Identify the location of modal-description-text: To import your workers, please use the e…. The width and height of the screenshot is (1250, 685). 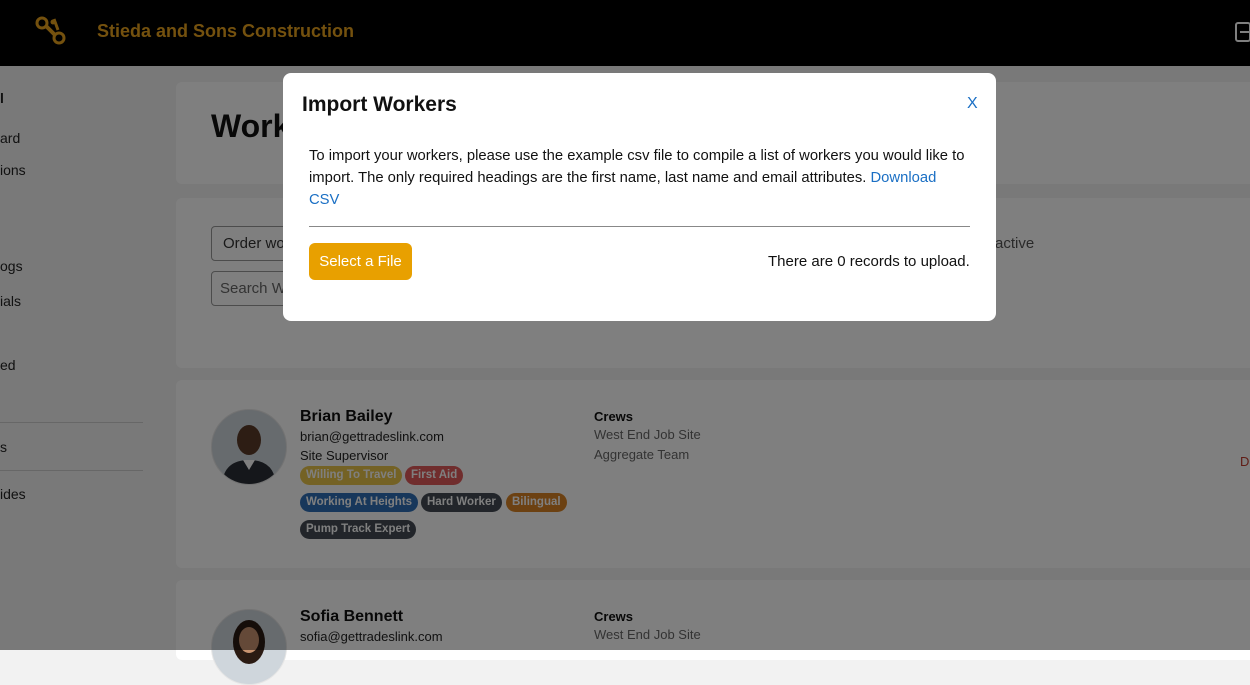
(637, 167).